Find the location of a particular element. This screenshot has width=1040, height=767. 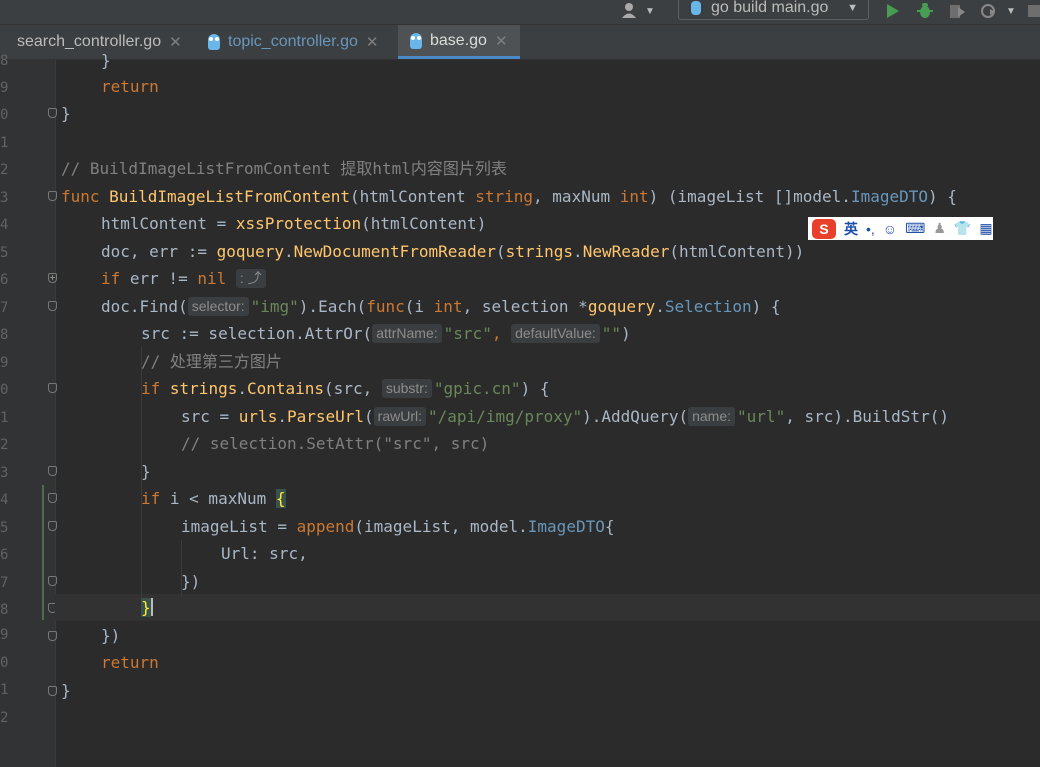

code-token: ).Each( is located at coordinates (332, 306).